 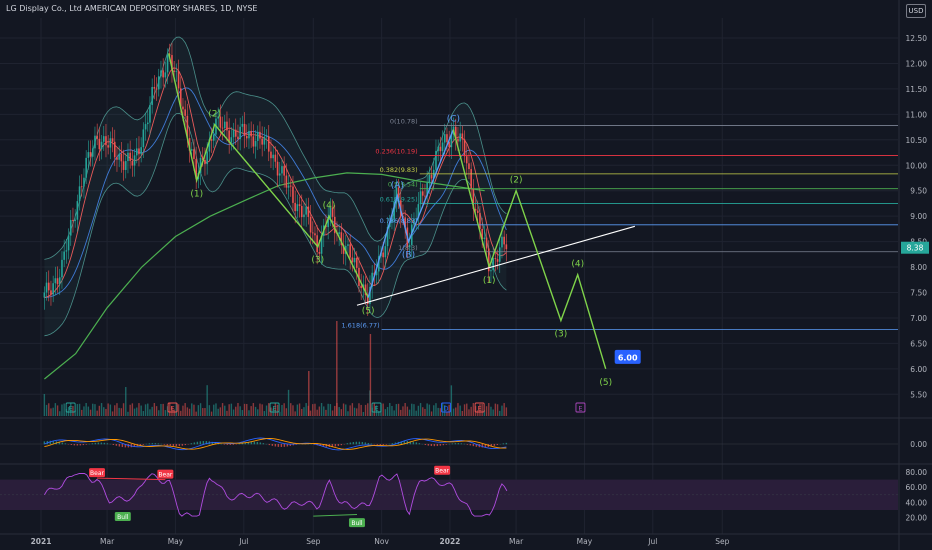 What do you see at coordinates (918, 216) in the screenshot?
I see `price-tick-label: 9.00` at bounding box center [918, 216].